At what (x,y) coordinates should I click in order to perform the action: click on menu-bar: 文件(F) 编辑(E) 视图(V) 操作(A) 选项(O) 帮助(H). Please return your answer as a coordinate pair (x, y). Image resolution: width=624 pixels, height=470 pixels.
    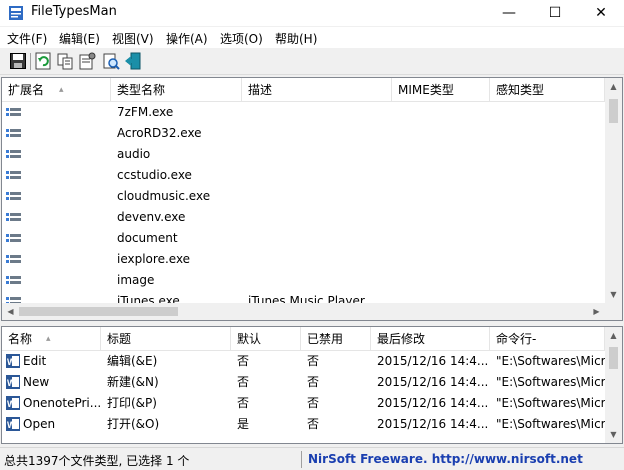
    Looking at the image, I should click on (312, 37).